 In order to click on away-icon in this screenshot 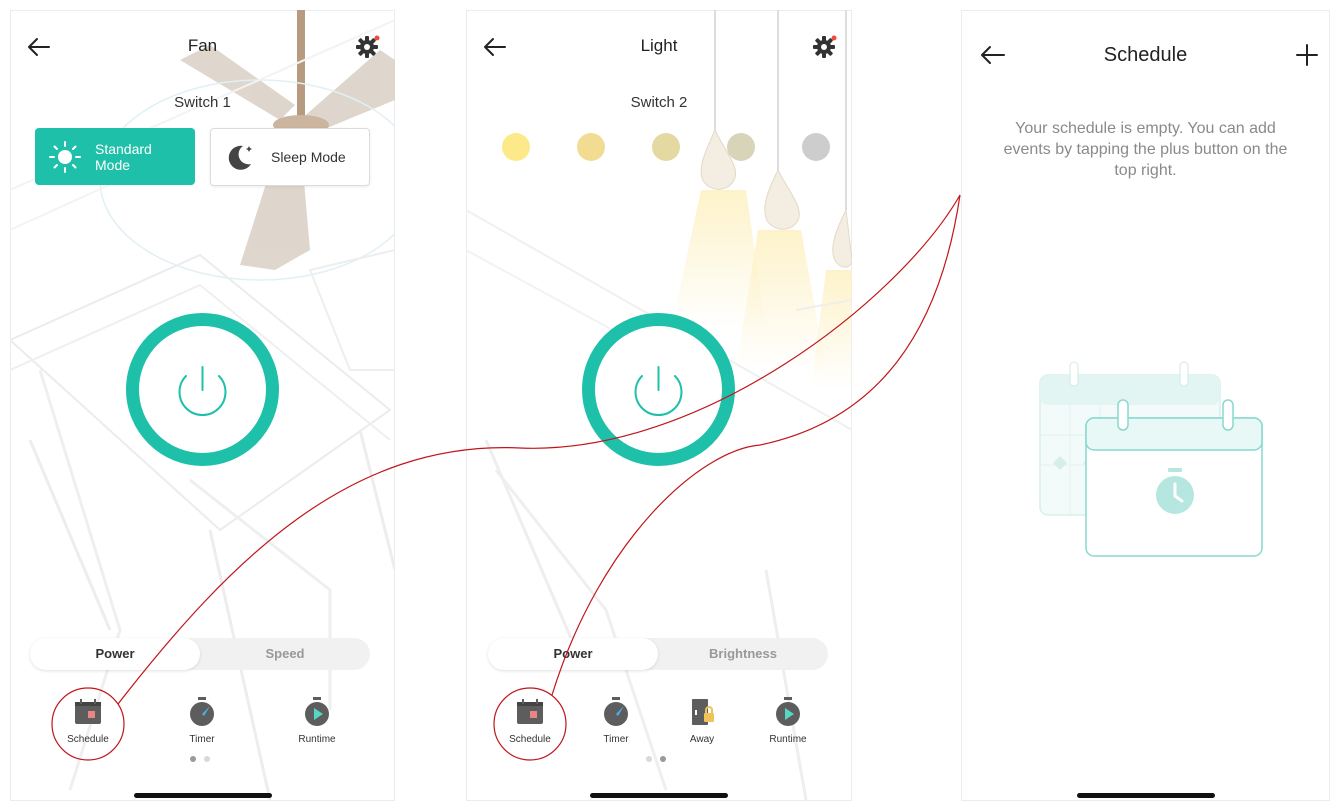, I will do `click(703, 712)`.